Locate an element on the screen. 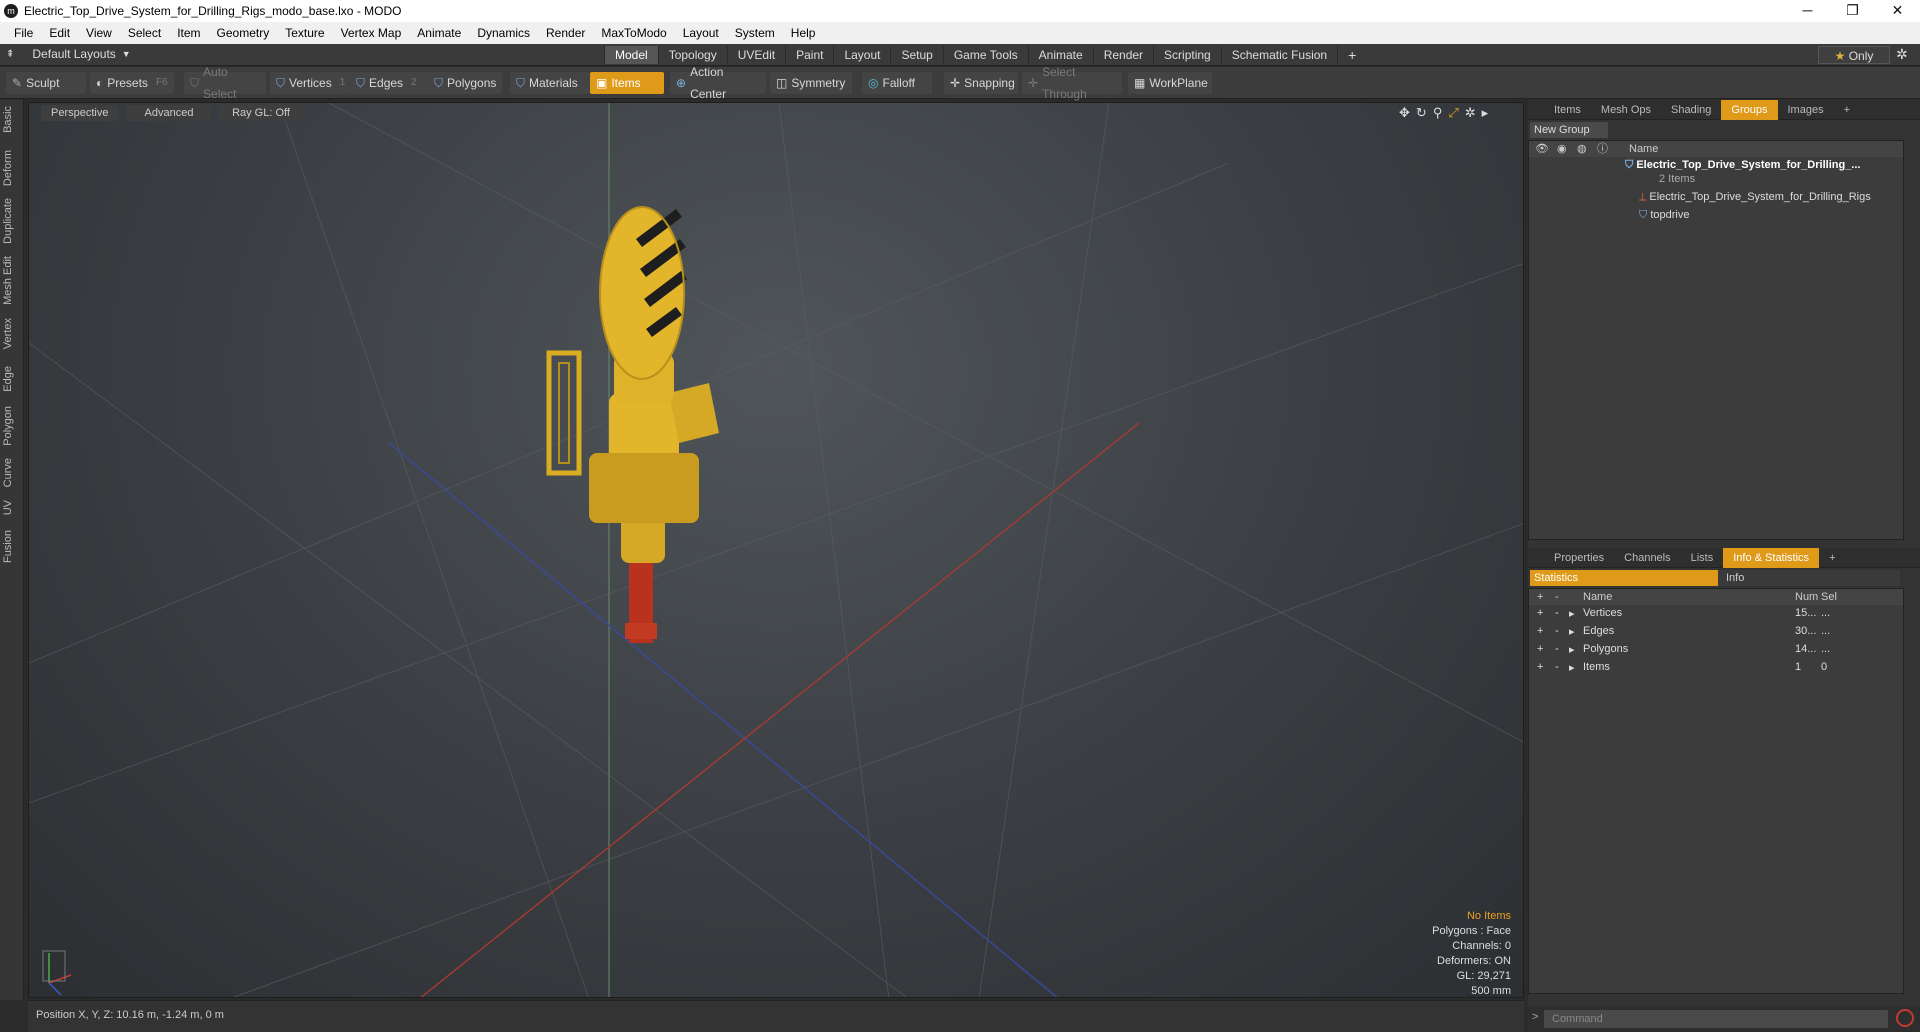 This screenshot has width=1920, height=1032. tab-curve: Curve is located at coordinates (8, 472).